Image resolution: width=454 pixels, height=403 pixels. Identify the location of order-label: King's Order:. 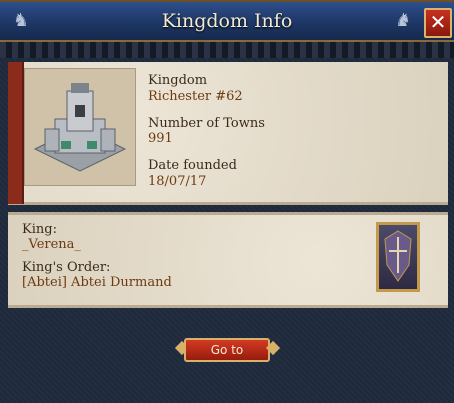
(66, 267).